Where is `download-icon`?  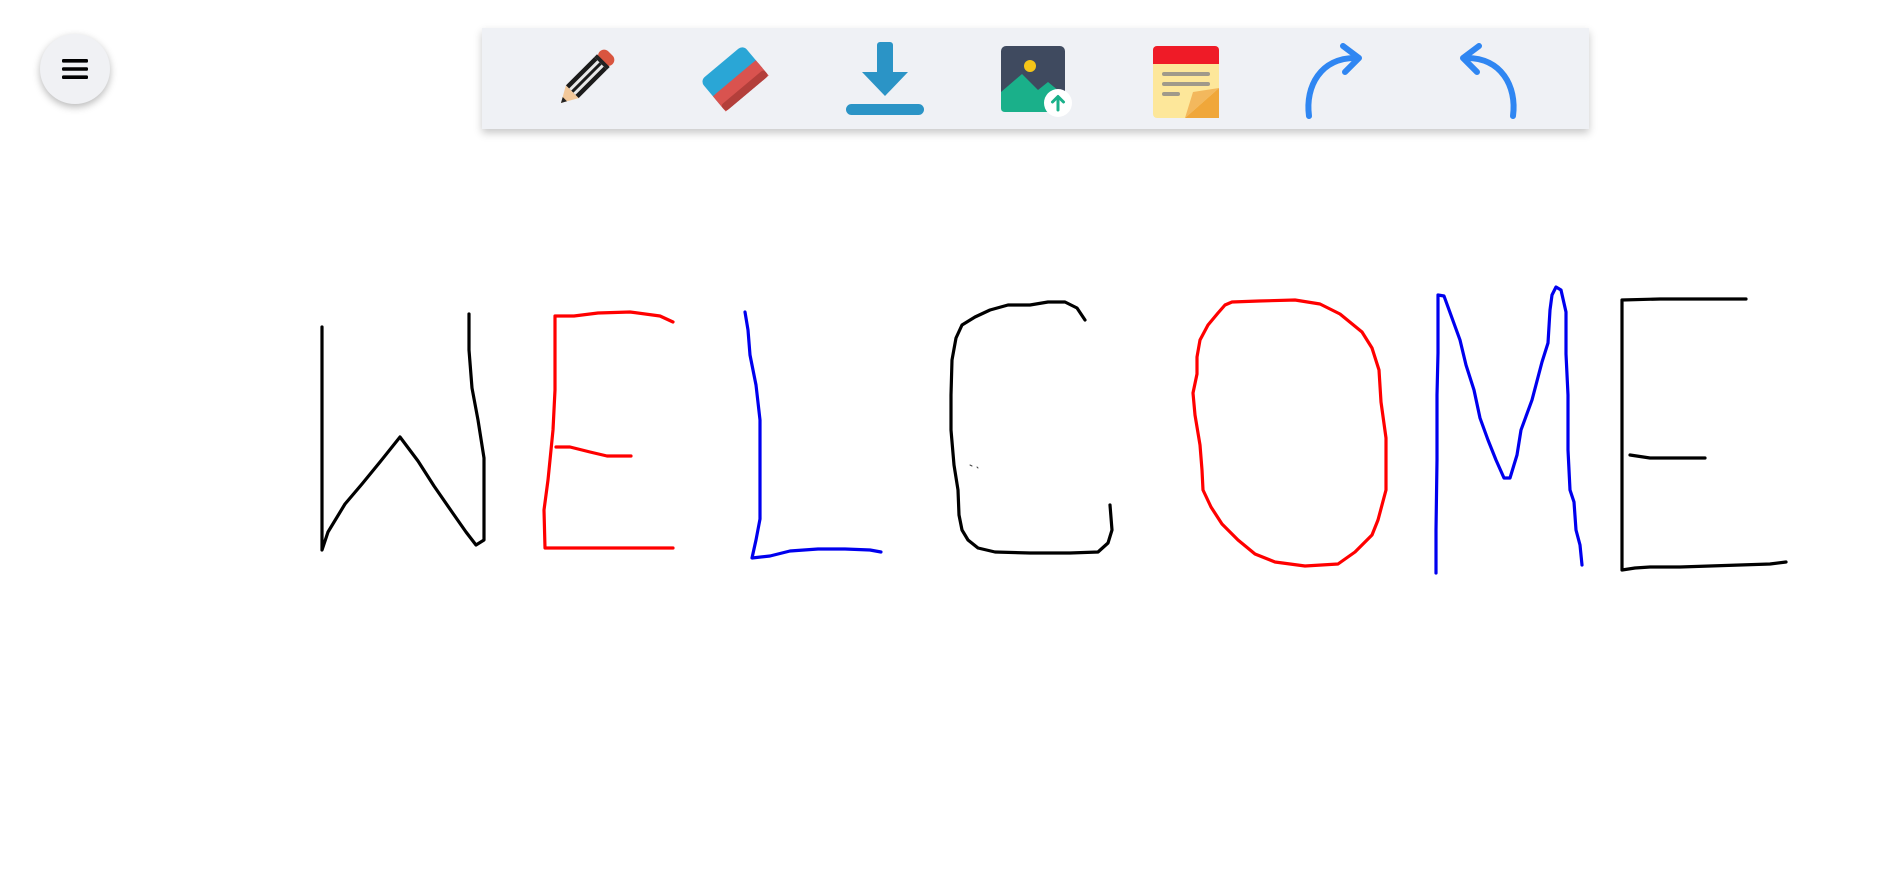 download-icon is located at coordinates (885, 78).